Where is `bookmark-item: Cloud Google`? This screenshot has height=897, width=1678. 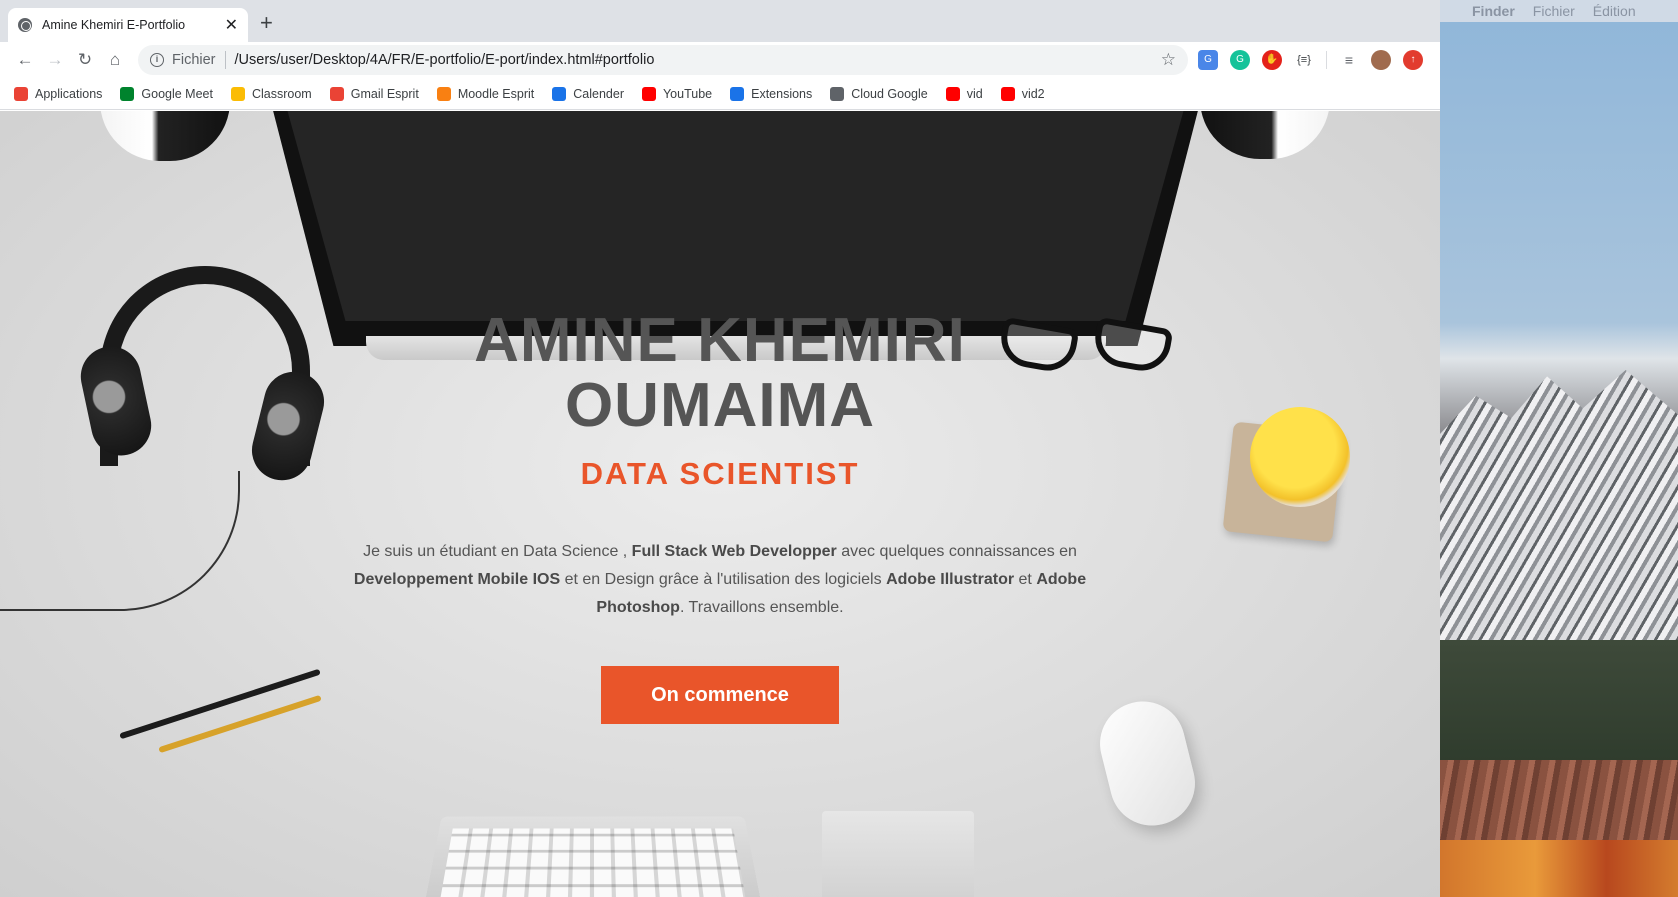
bookmark-item: Cloud Google is located at coordinates (879, 93).